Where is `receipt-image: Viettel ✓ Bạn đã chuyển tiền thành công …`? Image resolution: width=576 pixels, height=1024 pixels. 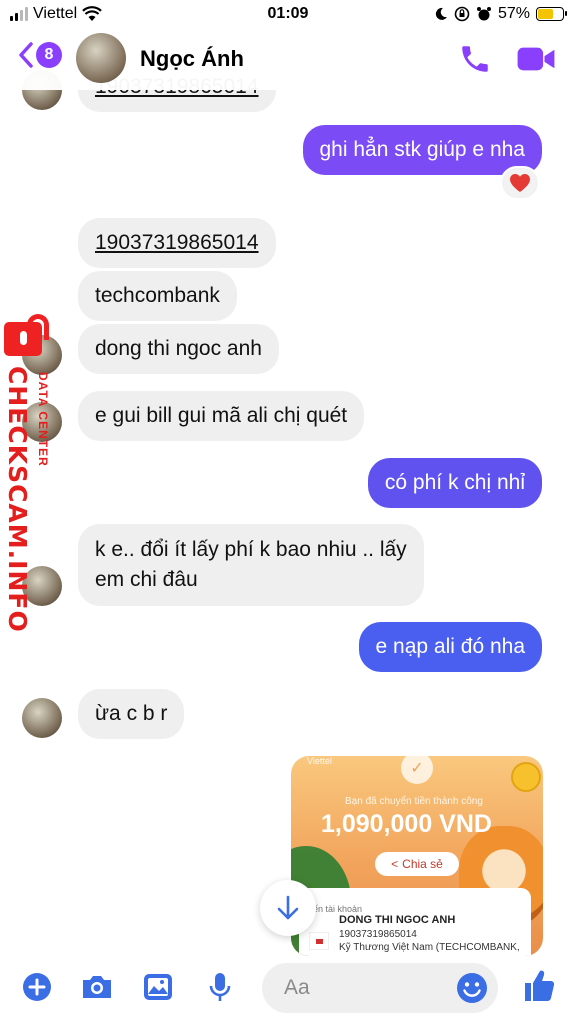
receipt-image: Viettel ✓ Bạn đã chuyển tiền thành công … is located at coordinates (417, 856).